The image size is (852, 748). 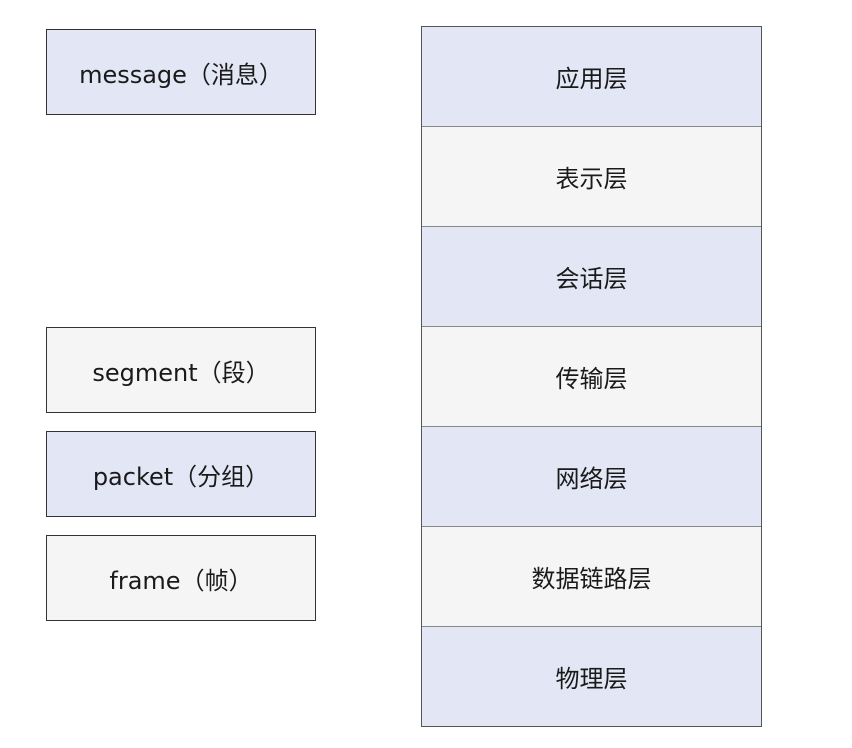 I want to click on layer-application: 应用层, so click(x=591, y=76).